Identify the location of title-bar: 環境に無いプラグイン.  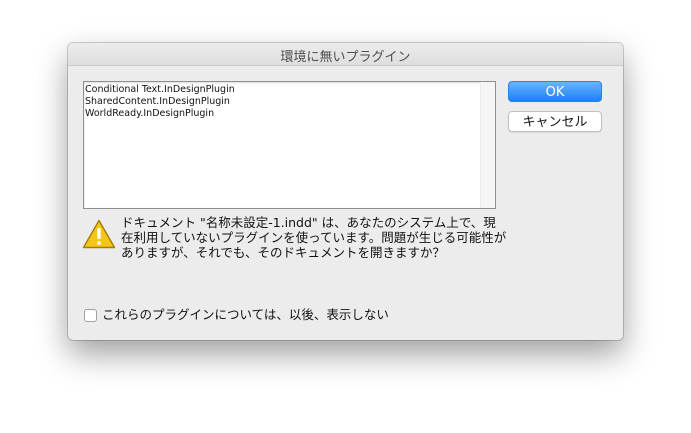
(345, 54).